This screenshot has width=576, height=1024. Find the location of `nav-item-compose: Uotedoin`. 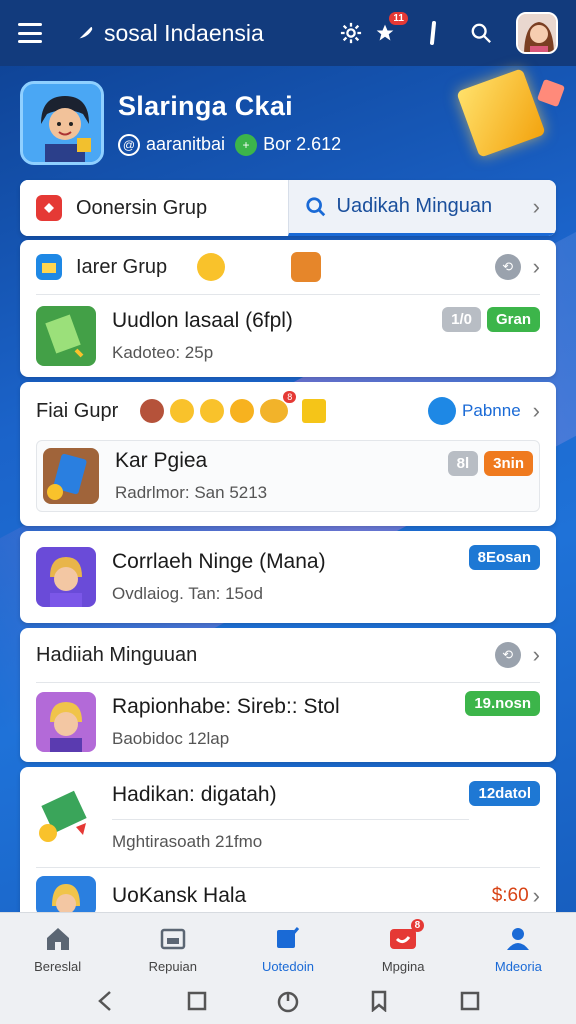

nav-item-compose: Uotedoin is located at coordinates (288, 948).